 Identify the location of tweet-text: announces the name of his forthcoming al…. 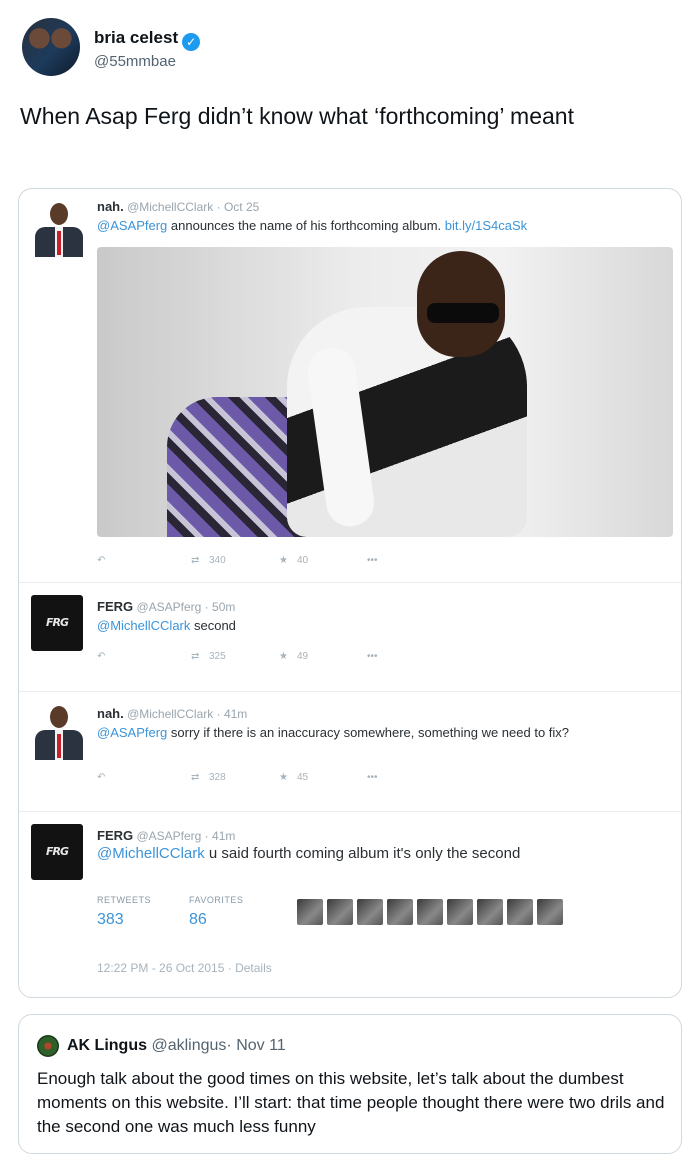
(306, 225).